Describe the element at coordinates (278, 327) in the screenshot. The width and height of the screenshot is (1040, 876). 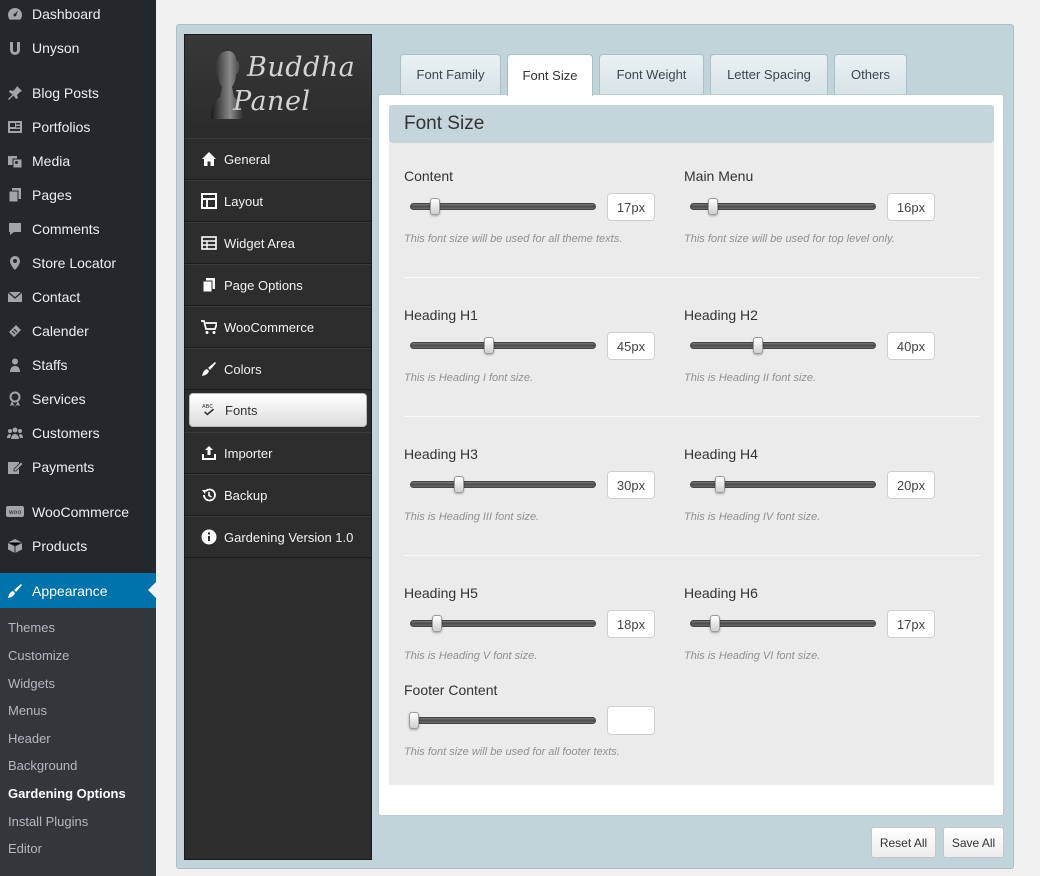
I see `panel-nav-woocommerce: WooCommerce` at that location.